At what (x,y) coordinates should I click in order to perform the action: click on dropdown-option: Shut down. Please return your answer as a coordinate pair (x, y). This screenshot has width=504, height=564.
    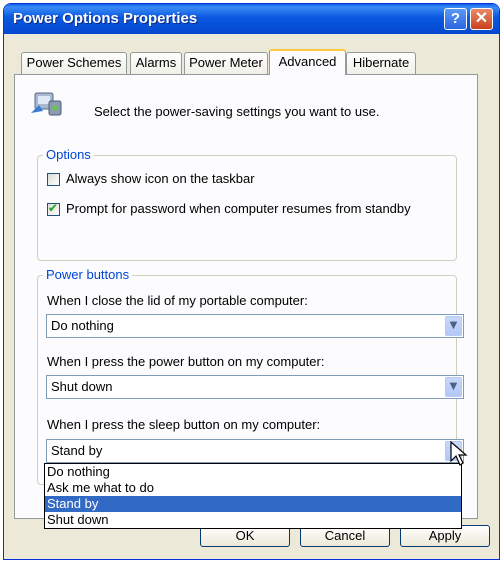
    Looking at the image, I should click on (253, 520).